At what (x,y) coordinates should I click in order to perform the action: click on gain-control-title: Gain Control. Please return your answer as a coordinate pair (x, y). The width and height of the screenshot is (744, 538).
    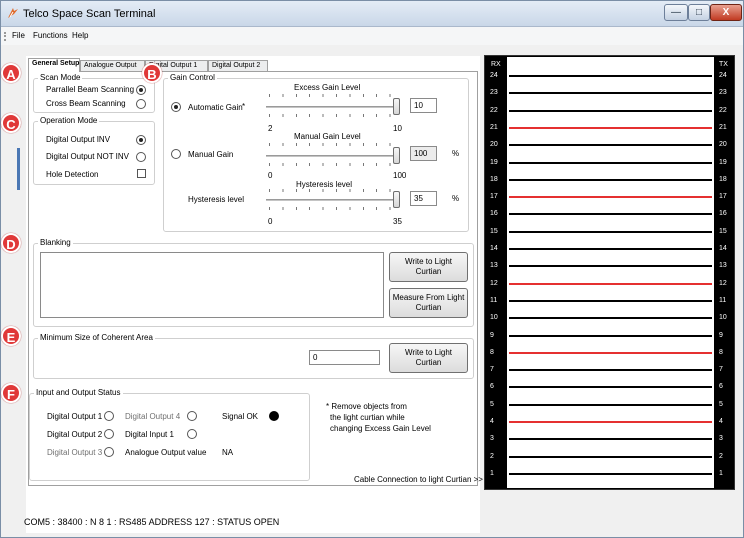
    Looking at the image, I should click on (192, 77).